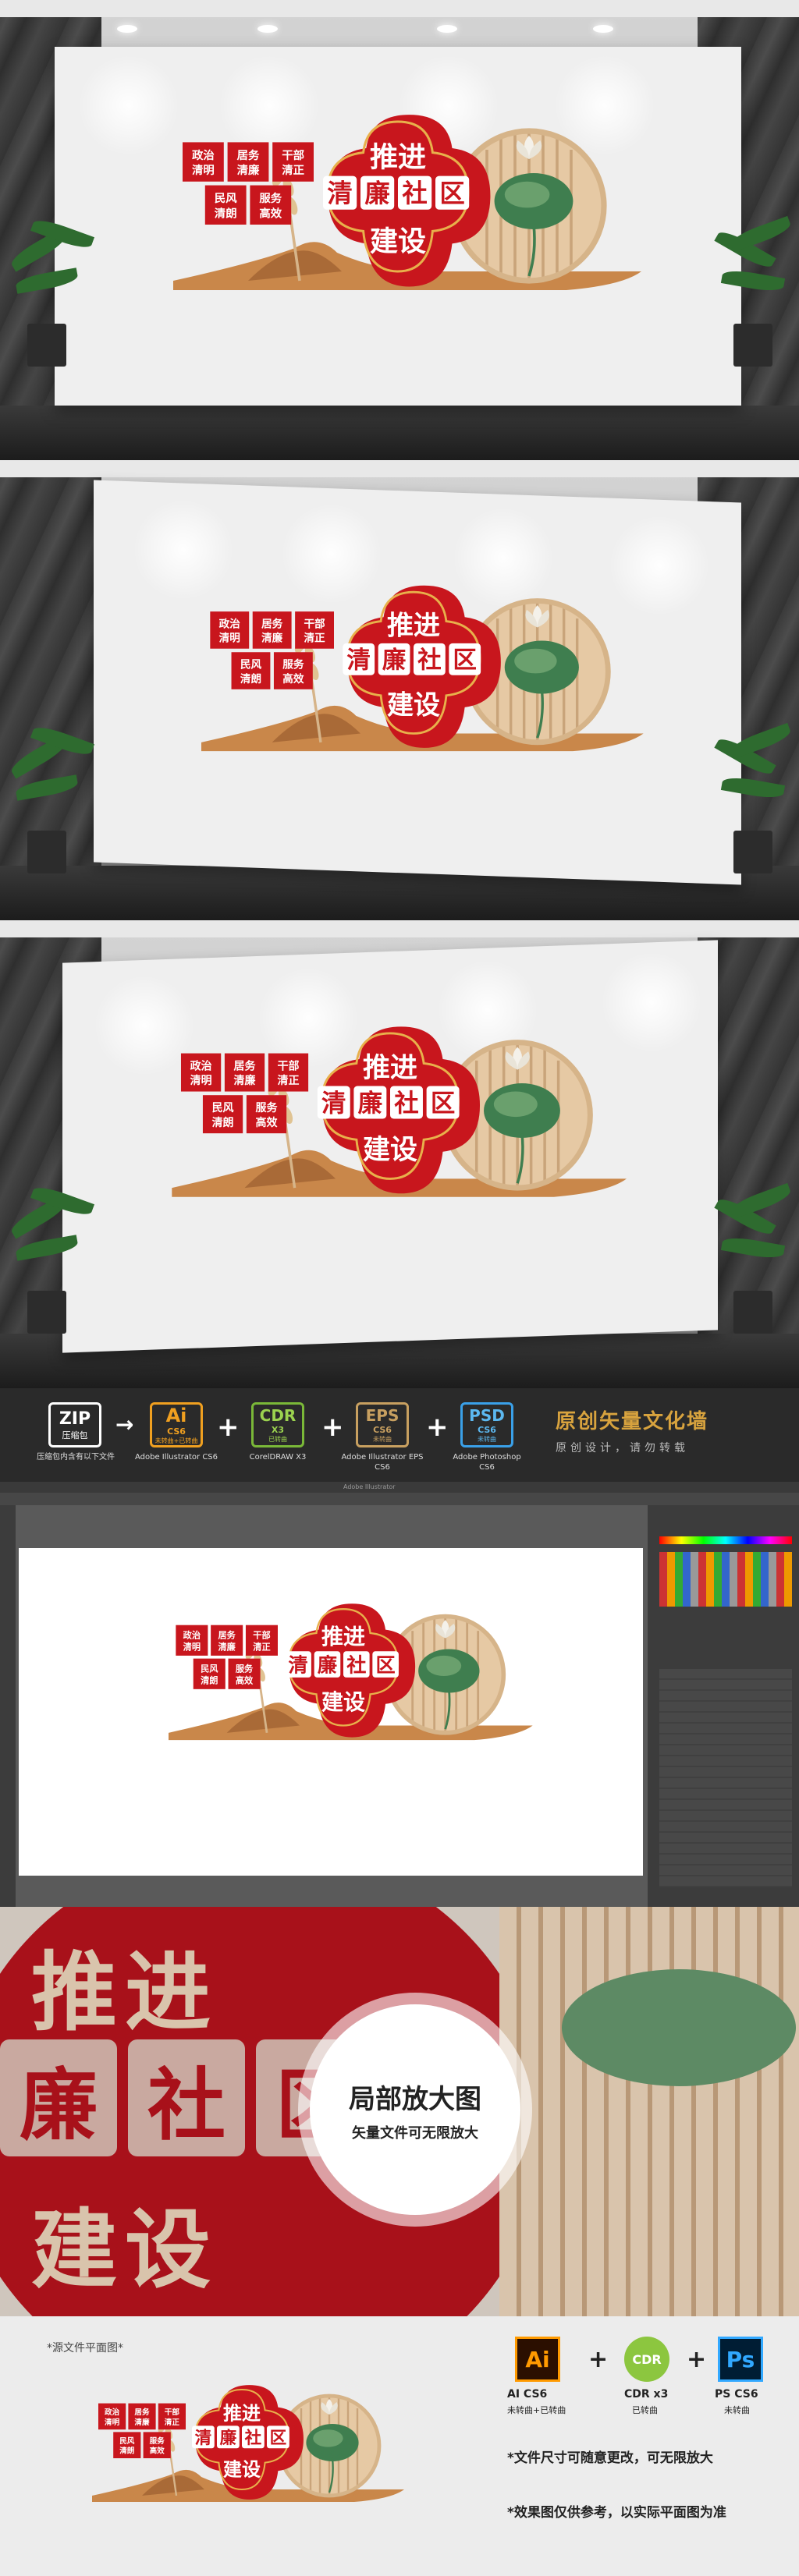 The height and width of the screenshot is (2576, 799). Describe the element at coordinates (399, 1499) in the screenshot. I see `control-bar` at that location.